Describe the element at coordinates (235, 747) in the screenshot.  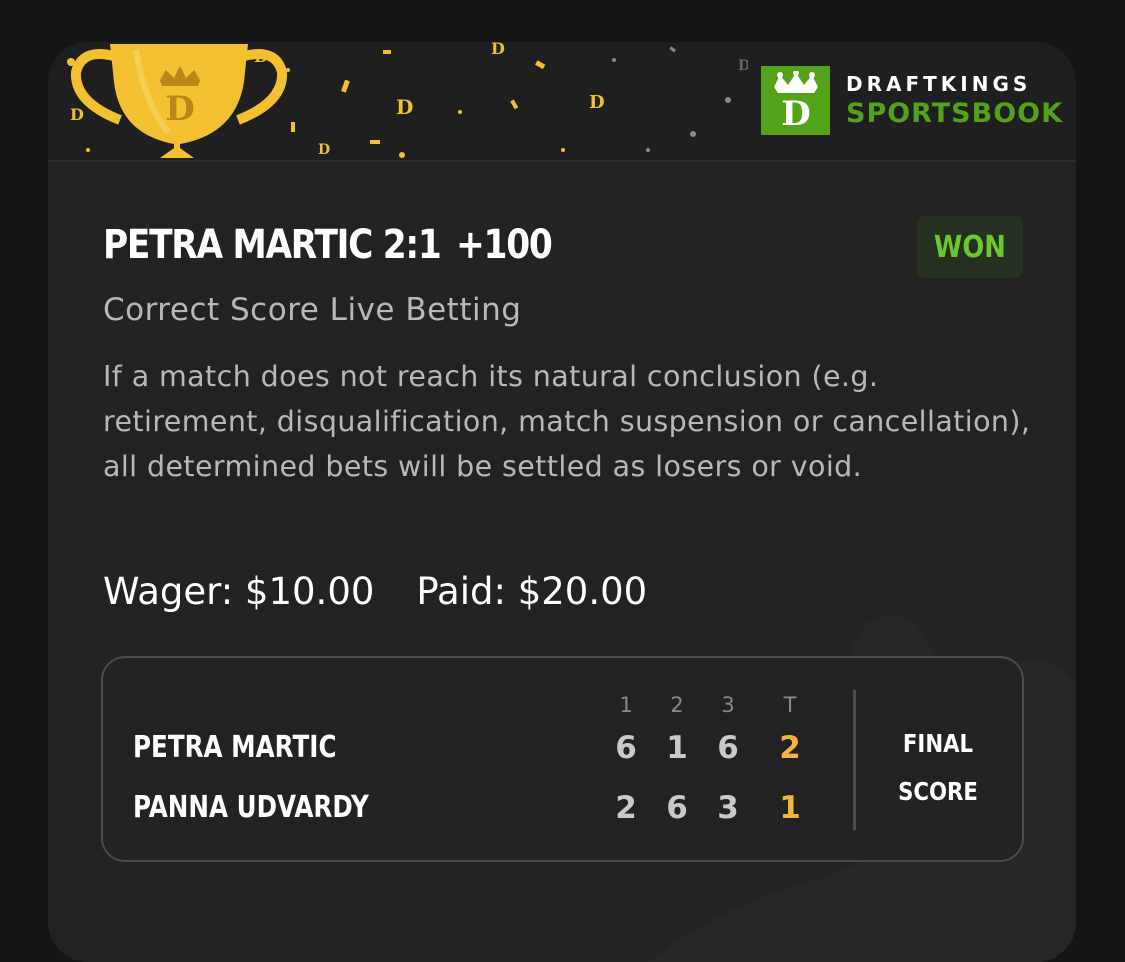
I see `player-name: PETRA MARTIC` at that location.